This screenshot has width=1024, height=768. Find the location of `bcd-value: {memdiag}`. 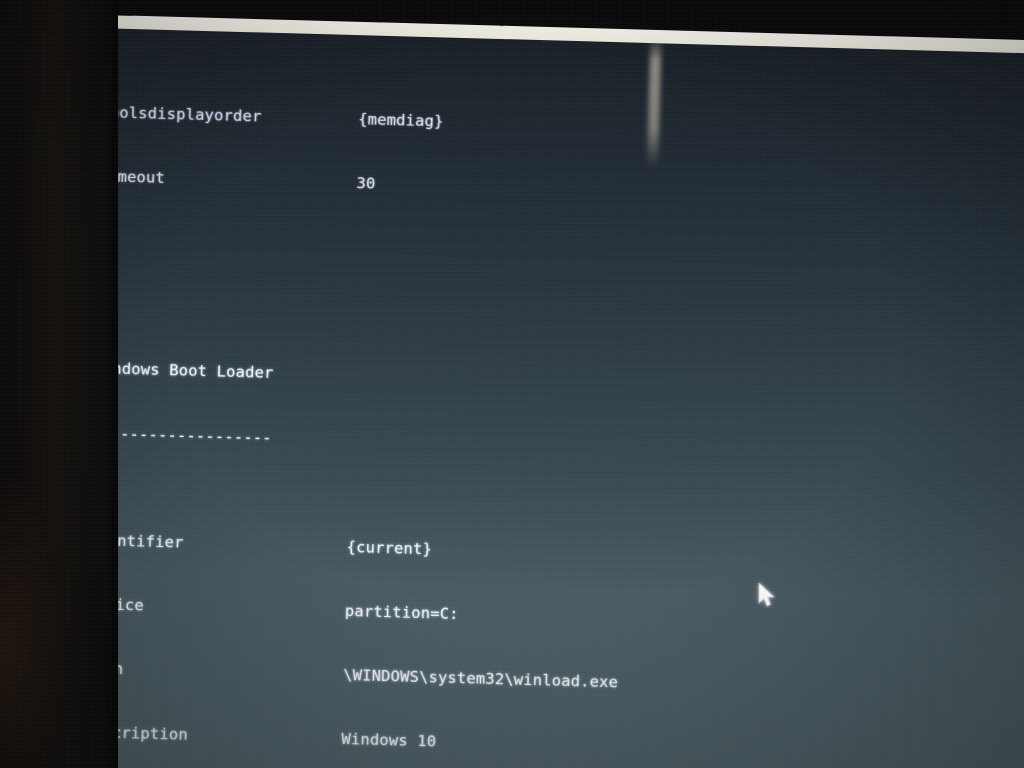

bcd-value: {memdiag} is located at coordinates (400, 120).